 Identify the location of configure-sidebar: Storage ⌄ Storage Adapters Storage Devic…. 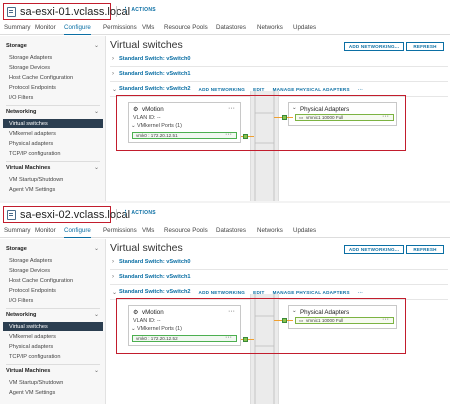
(53, 321).